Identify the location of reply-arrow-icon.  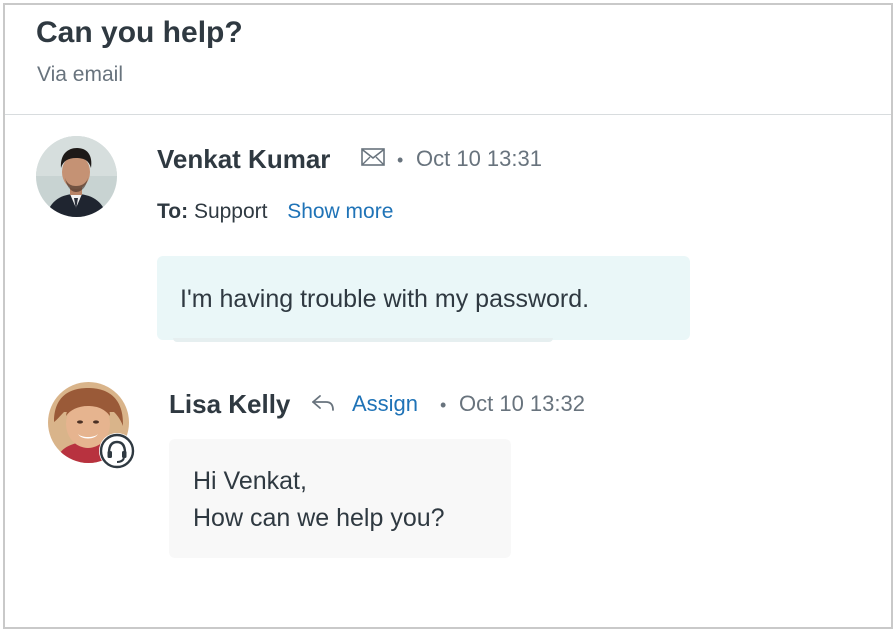
(323, 403).